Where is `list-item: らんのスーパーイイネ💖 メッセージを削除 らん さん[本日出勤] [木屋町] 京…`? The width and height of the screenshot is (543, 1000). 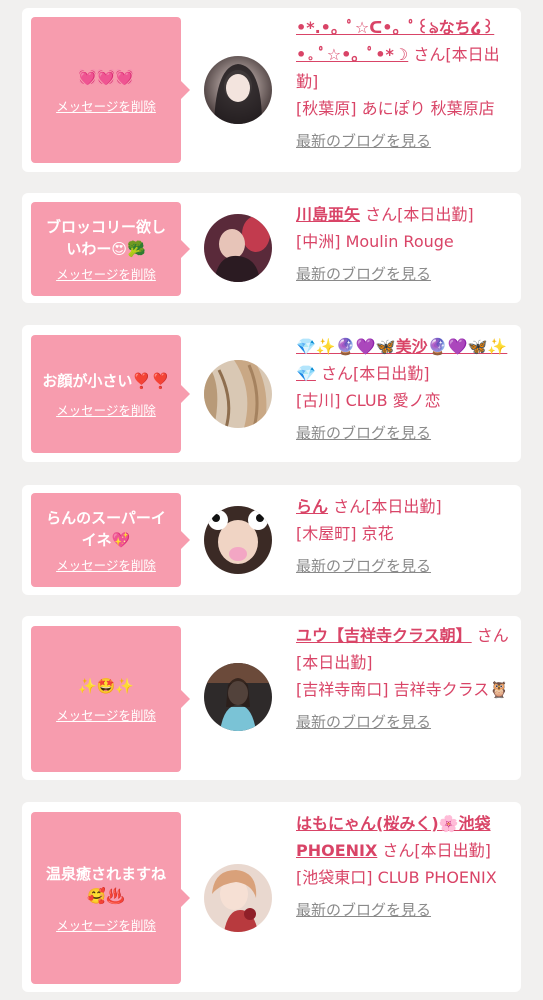
list-item: らんのスーパーイイネ💖 メッセージを削除 らん さん[本日出勤] [木屋町] 京… is located at coordinates (271, 540).